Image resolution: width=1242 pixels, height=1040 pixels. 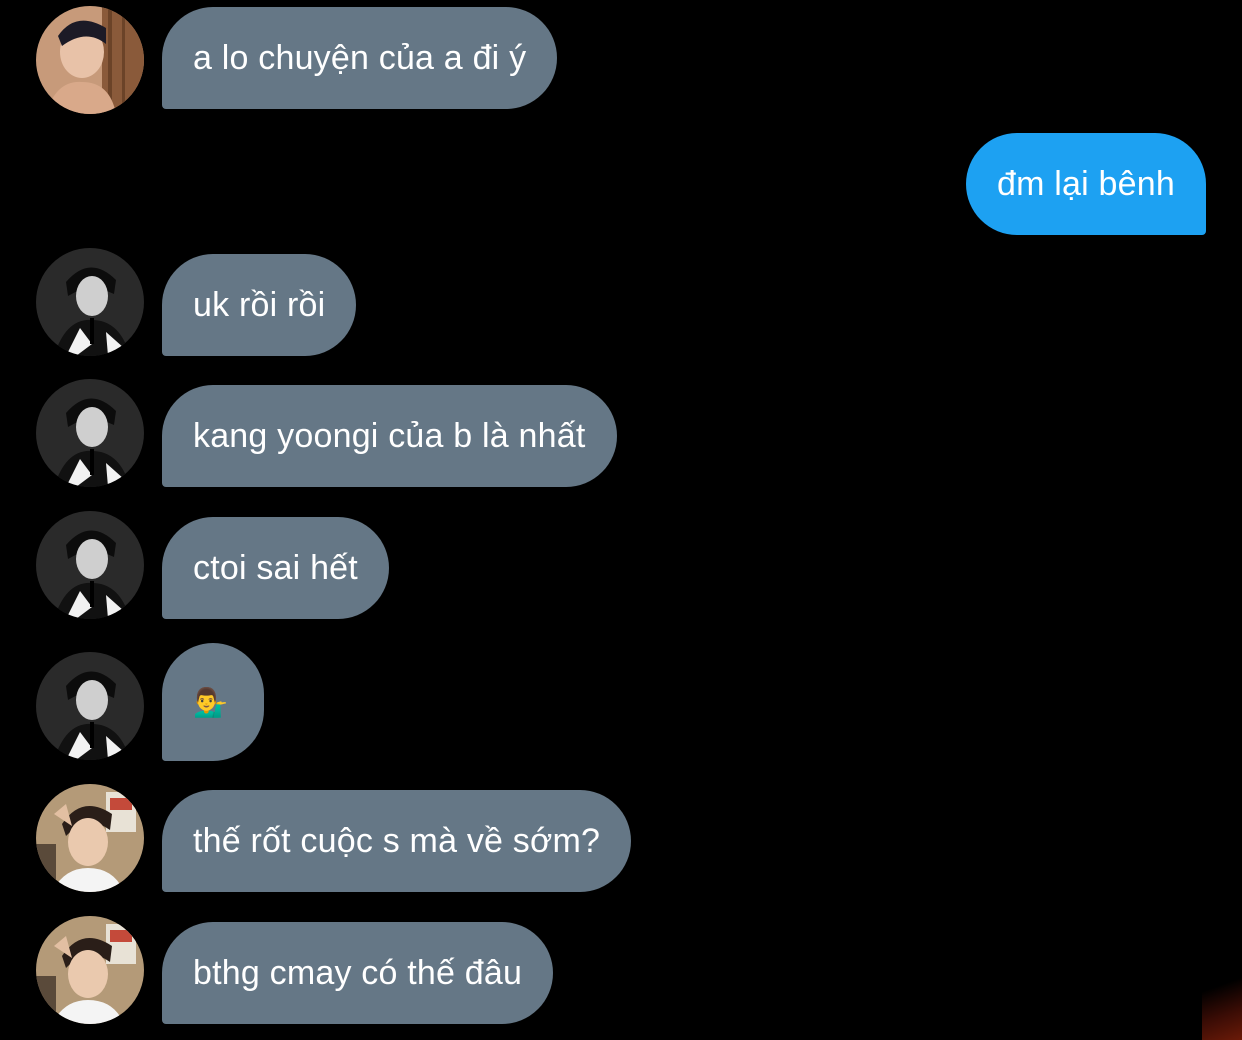 What do you see at coordinates (1222, 995) in the screenshot?
I see `background-glow` at bounding box center [1222, 995].